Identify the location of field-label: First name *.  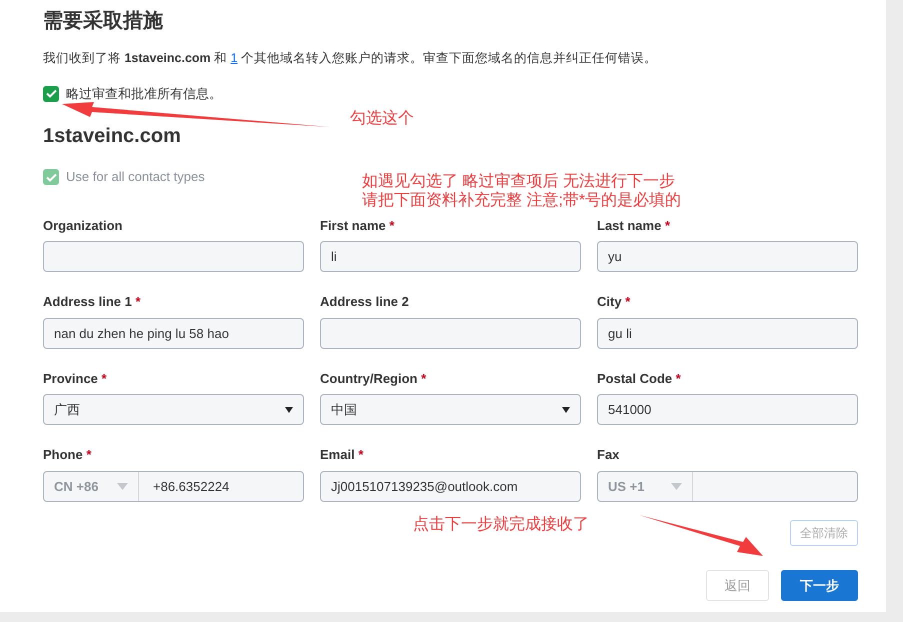
(358, 225).